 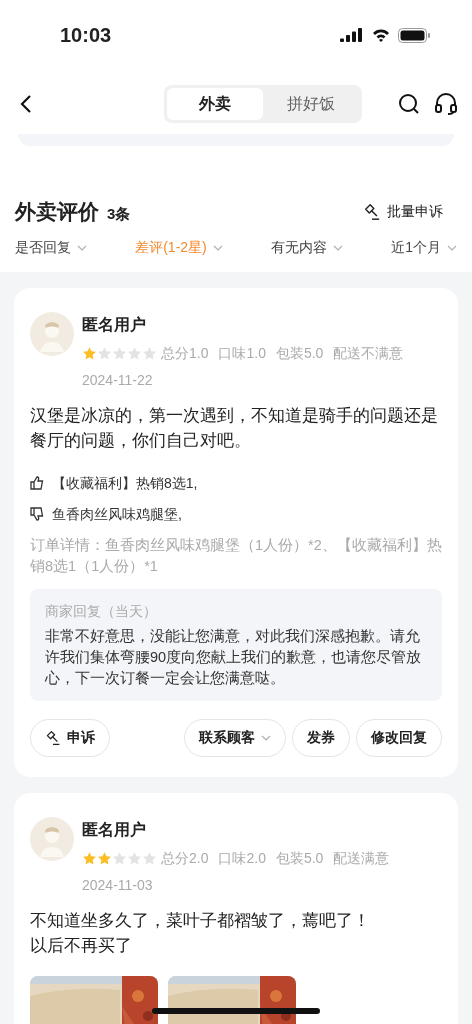 I want to click on filter-dropdown: 是否回复, so click(x=51, y=247).